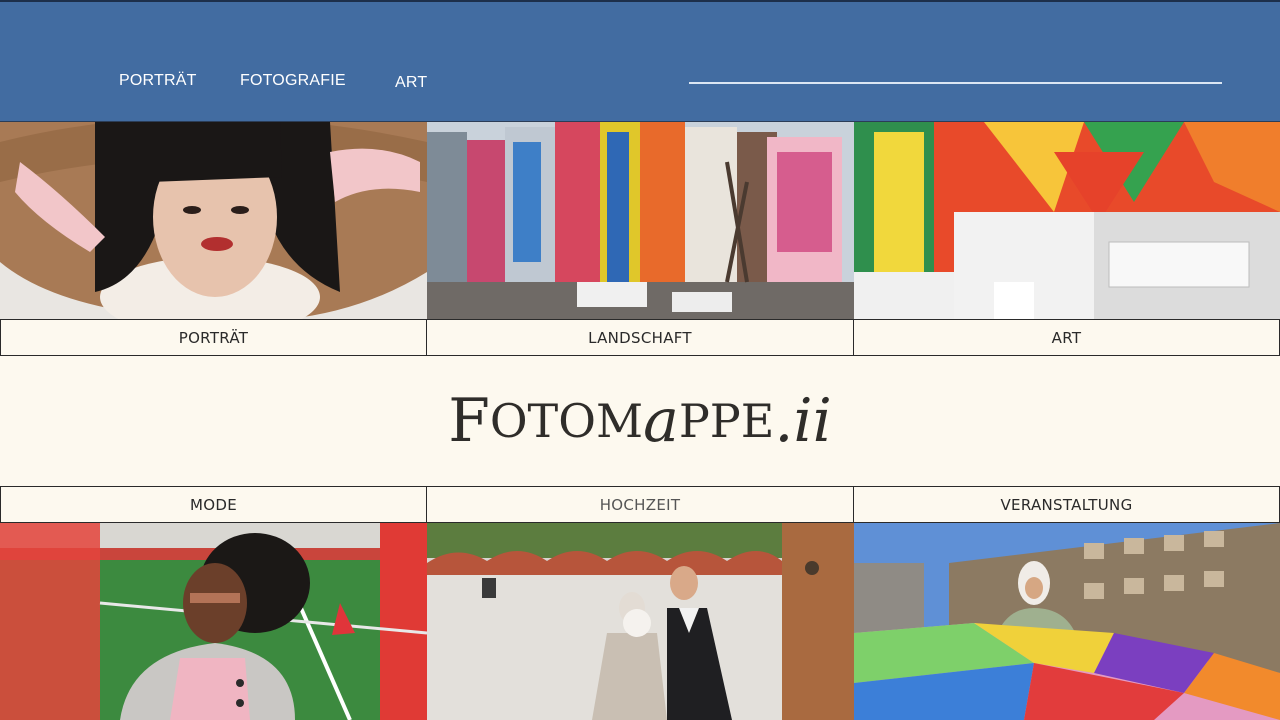 Image resolution: width=1280 pixels, height=720 pixels. What do you see at coordinates (640, 337) in the screenshot?
I see `category-label-landschaft: LANDSCHAFT` at bounding box center [640, 337].